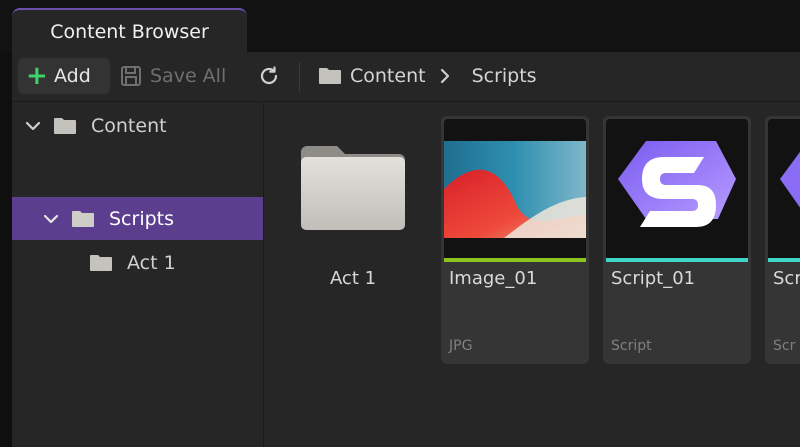 This screenshot has width=800, height=447. I want to click on save-all-button: Save All, so click(173, 76).